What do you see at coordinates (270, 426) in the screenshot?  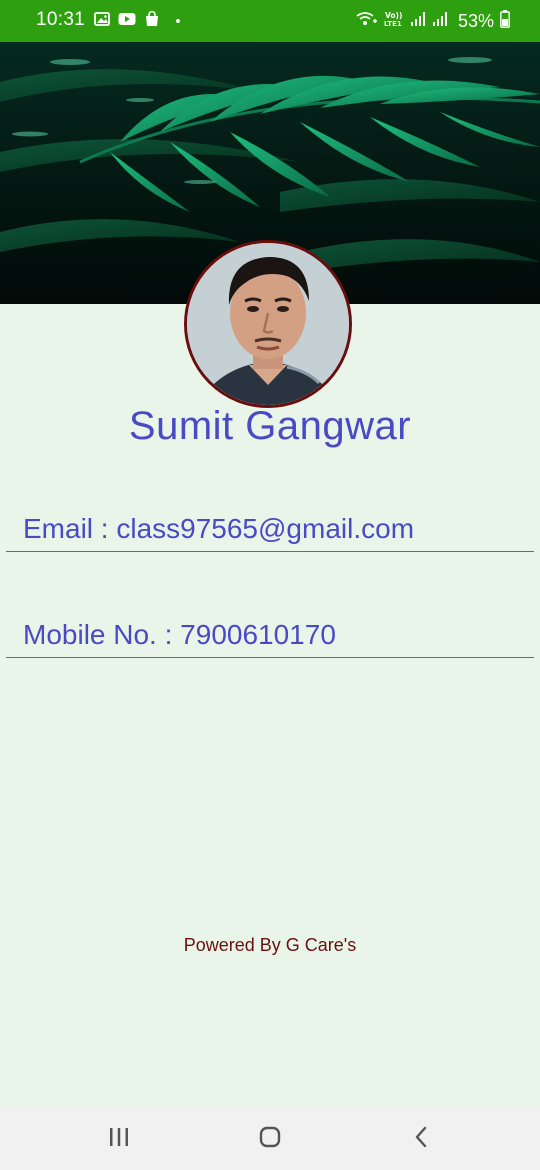 I see `profile-name: Sumit Gangwar` at bounding box center [270, 426].